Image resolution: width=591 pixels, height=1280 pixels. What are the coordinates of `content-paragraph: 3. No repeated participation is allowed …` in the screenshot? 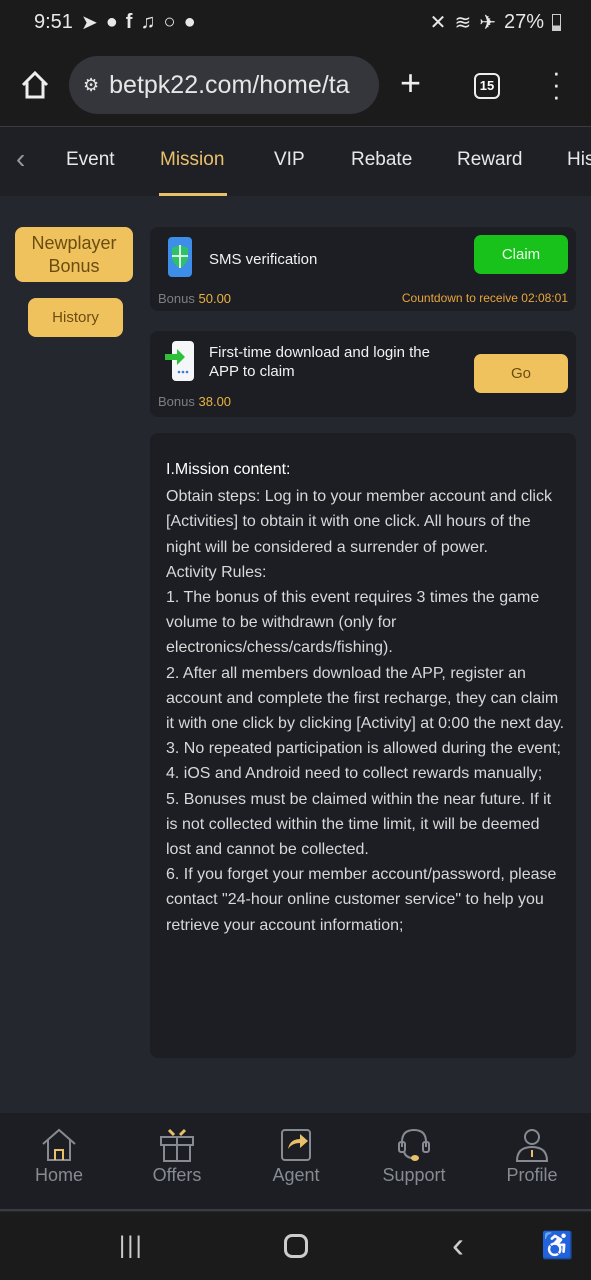 It's located at (363, 749).